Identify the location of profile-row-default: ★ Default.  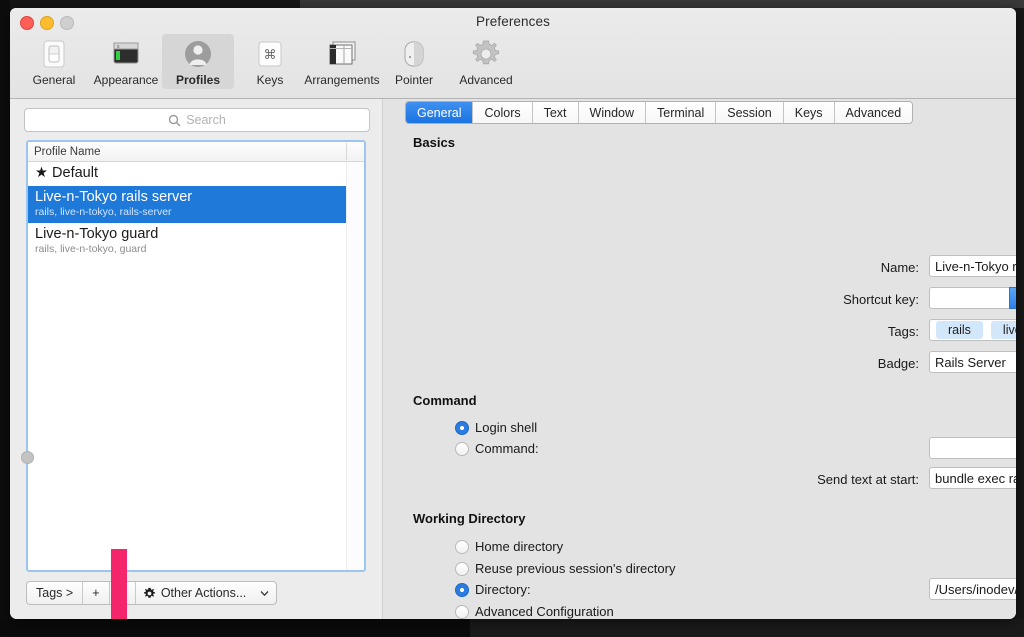
(187, 174).